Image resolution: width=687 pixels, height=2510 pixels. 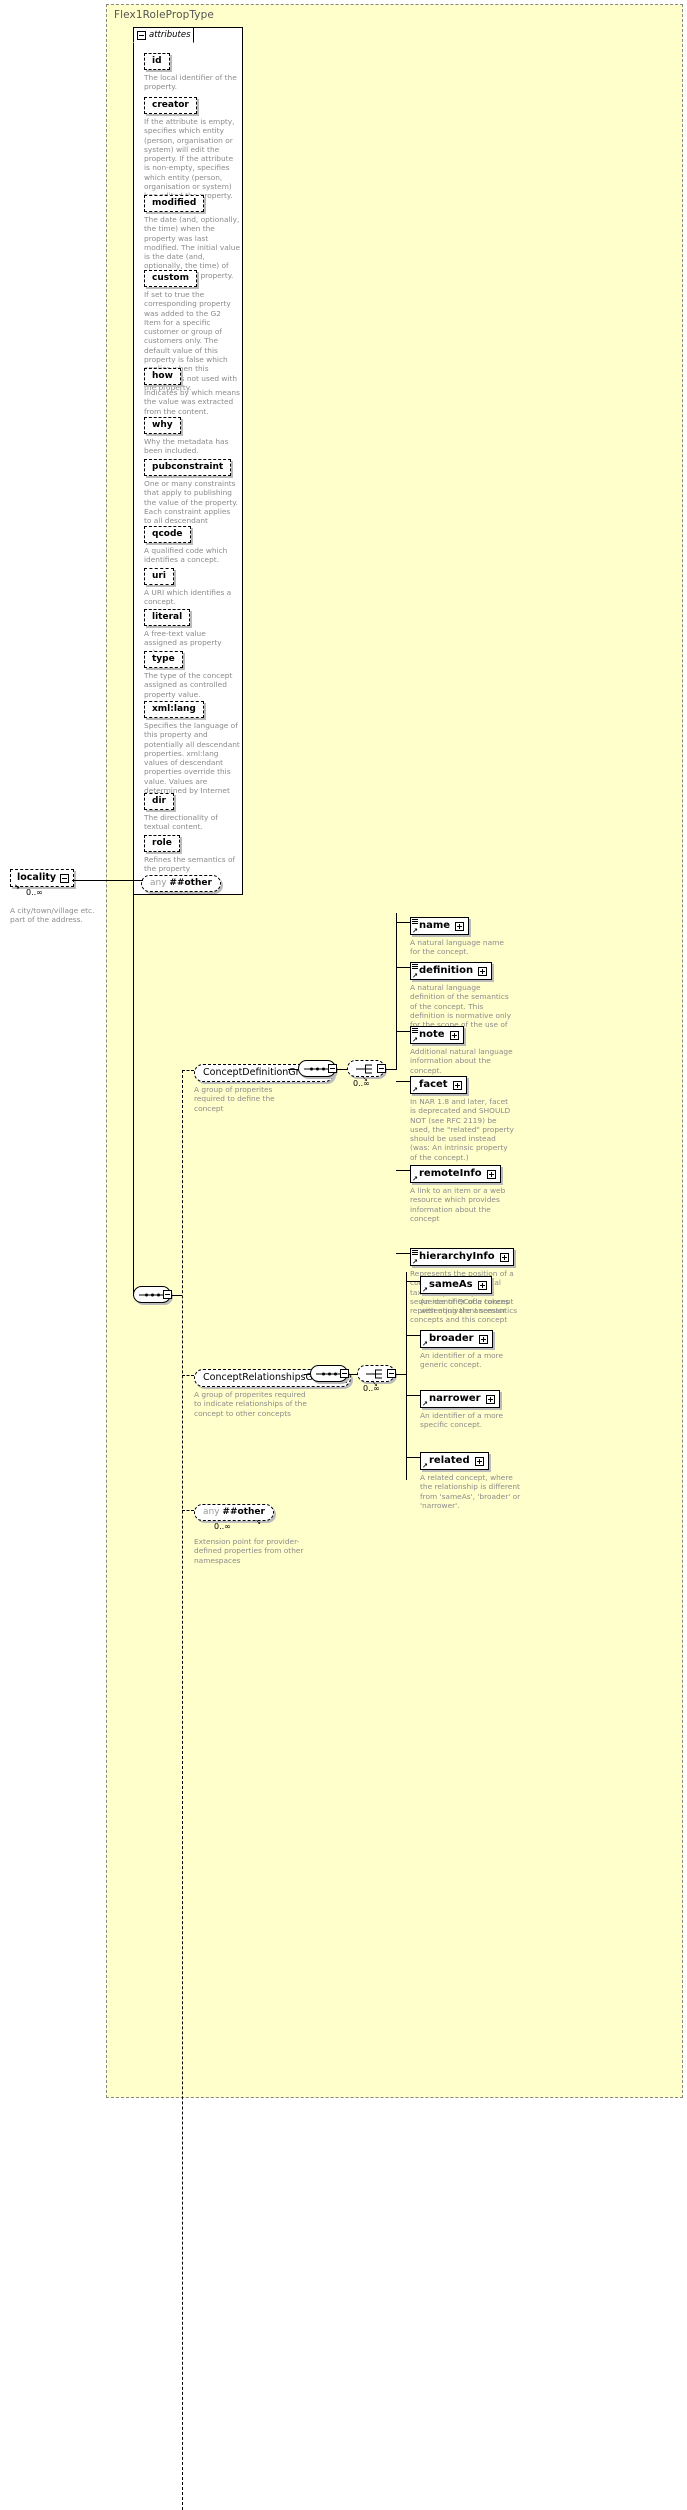 I want to click on collapse-cdg-sequence-icon, so click(x=332, y=1068).